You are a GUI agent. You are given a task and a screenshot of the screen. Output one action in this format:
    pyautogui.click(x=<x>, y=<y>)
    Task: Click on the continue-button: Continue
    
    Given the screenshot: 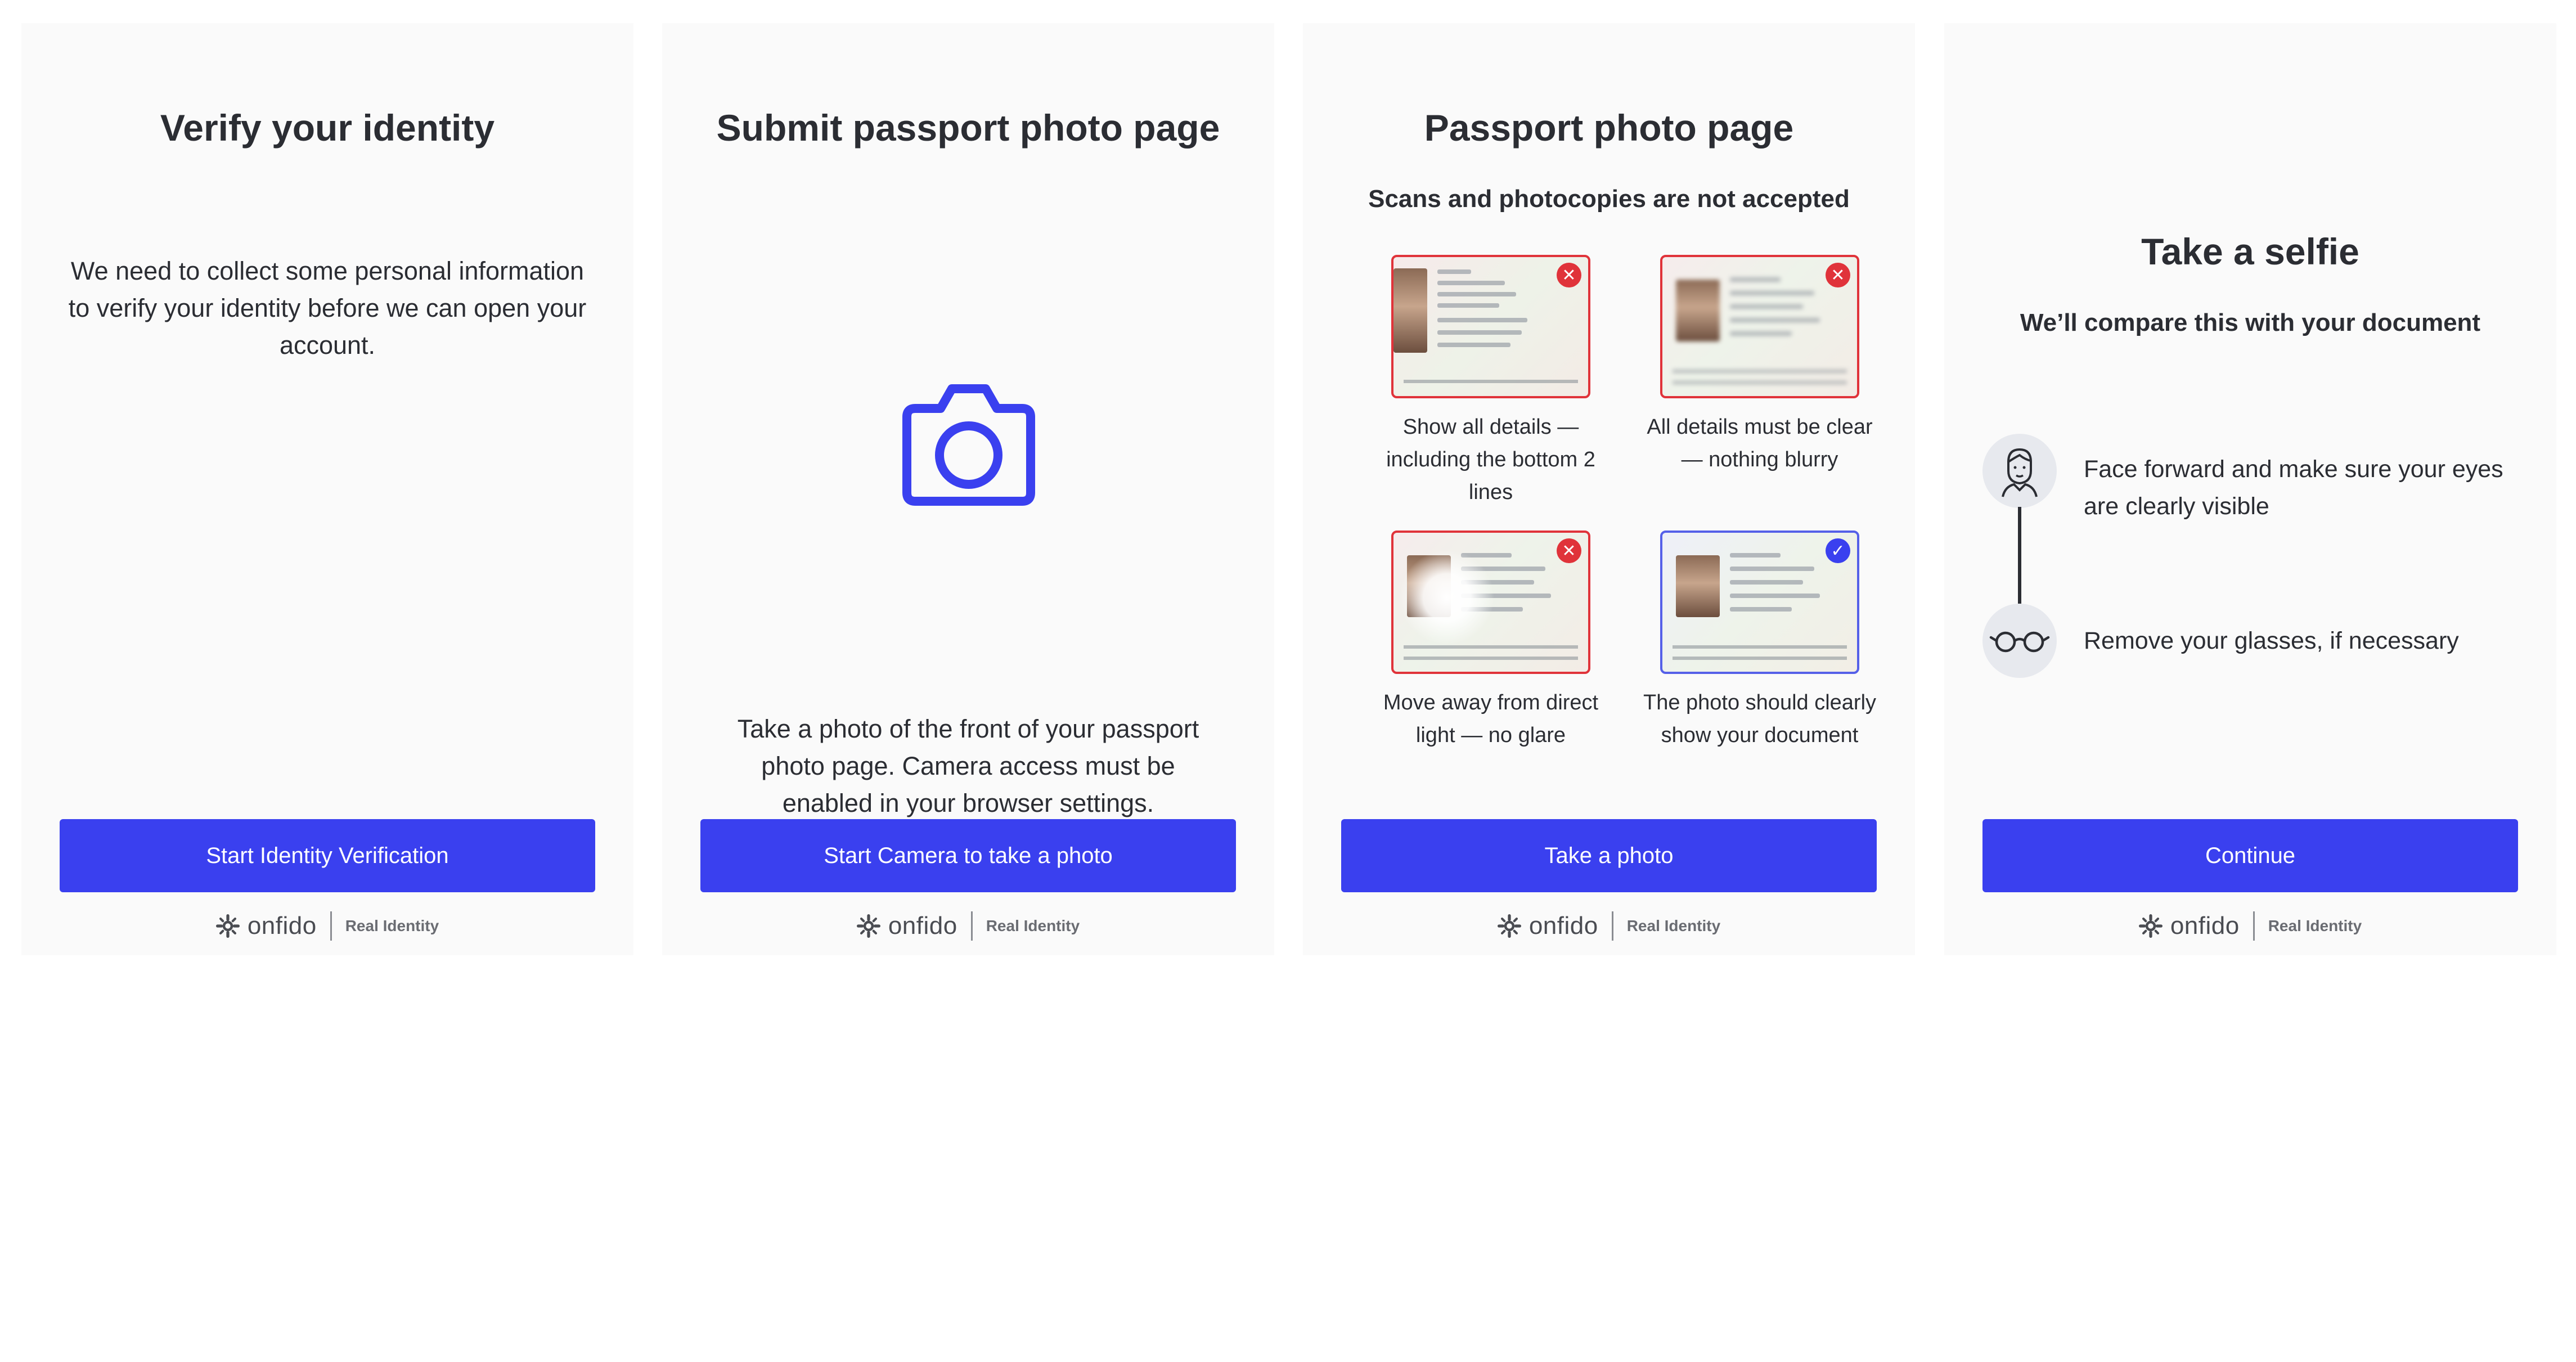 What is the action you would take?
    pyautogui.click(x=2250, y=855)
    